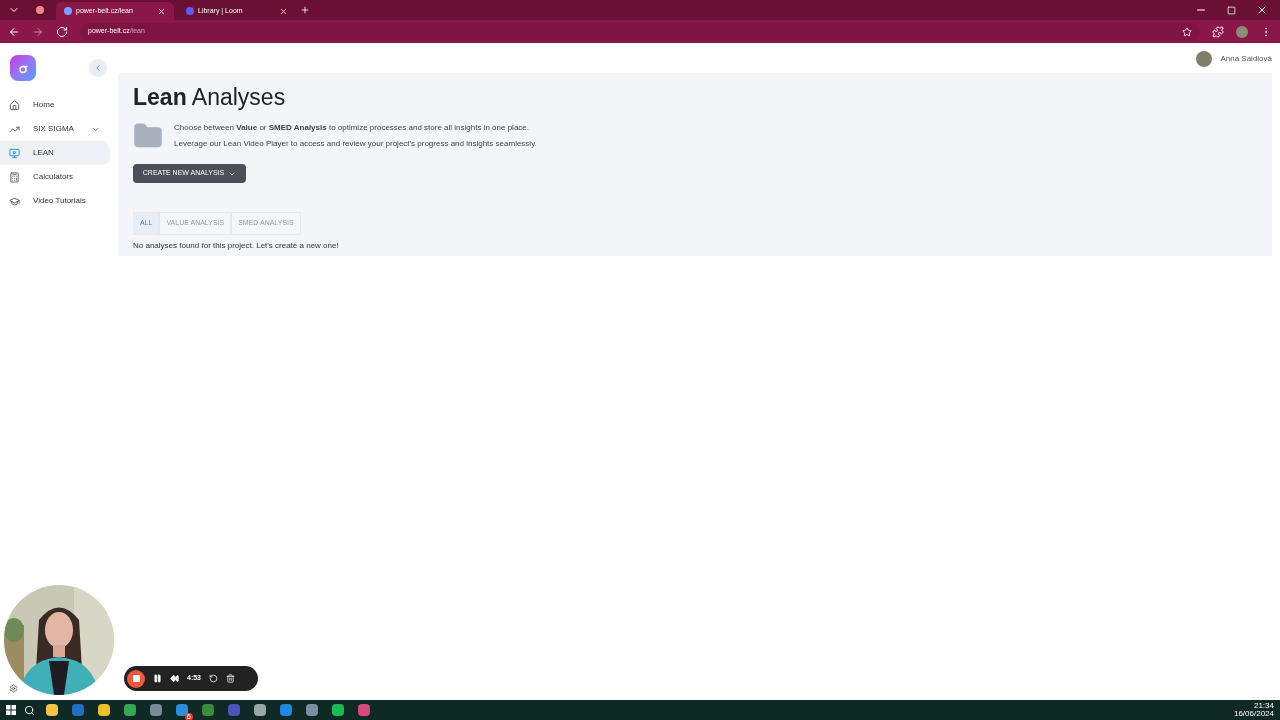 The width and height of the screenshot is (1280, 720). What do you see at coordinates (174, 678) in the screenshot?
I see `rewind-icon` at bounding box center [174, 678].